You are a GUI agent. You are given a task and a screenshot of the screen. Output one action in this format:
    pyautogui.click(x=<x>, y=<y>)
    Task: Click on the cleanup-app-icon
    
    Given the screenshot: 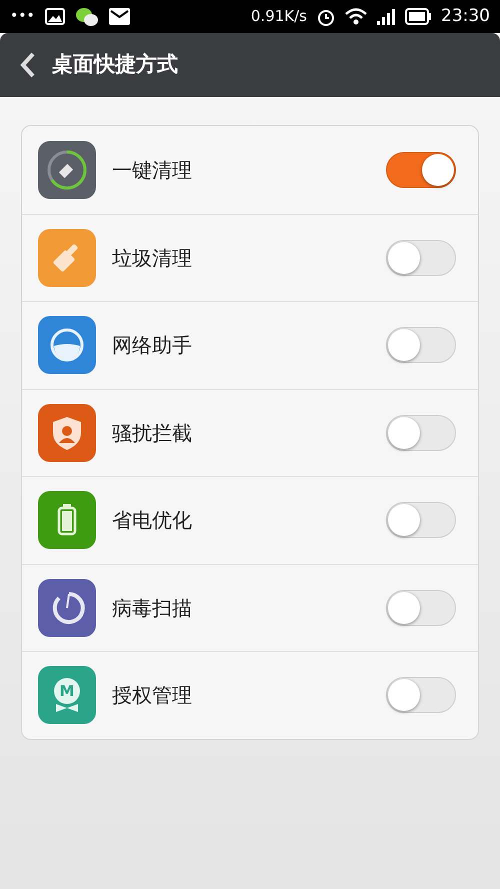 What is the action you would take?
    pyautogui.click(x=67, y=169)
    